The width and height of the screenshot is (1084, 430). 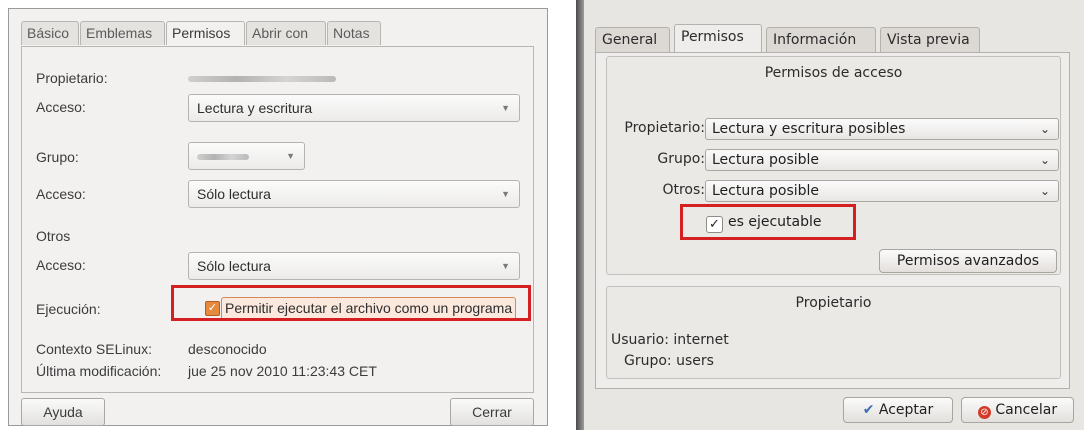 What do you see at coordinates (669, 361) in the screenshot?
I see `group-line: Grupo: users` at bounding box center [669, 361].